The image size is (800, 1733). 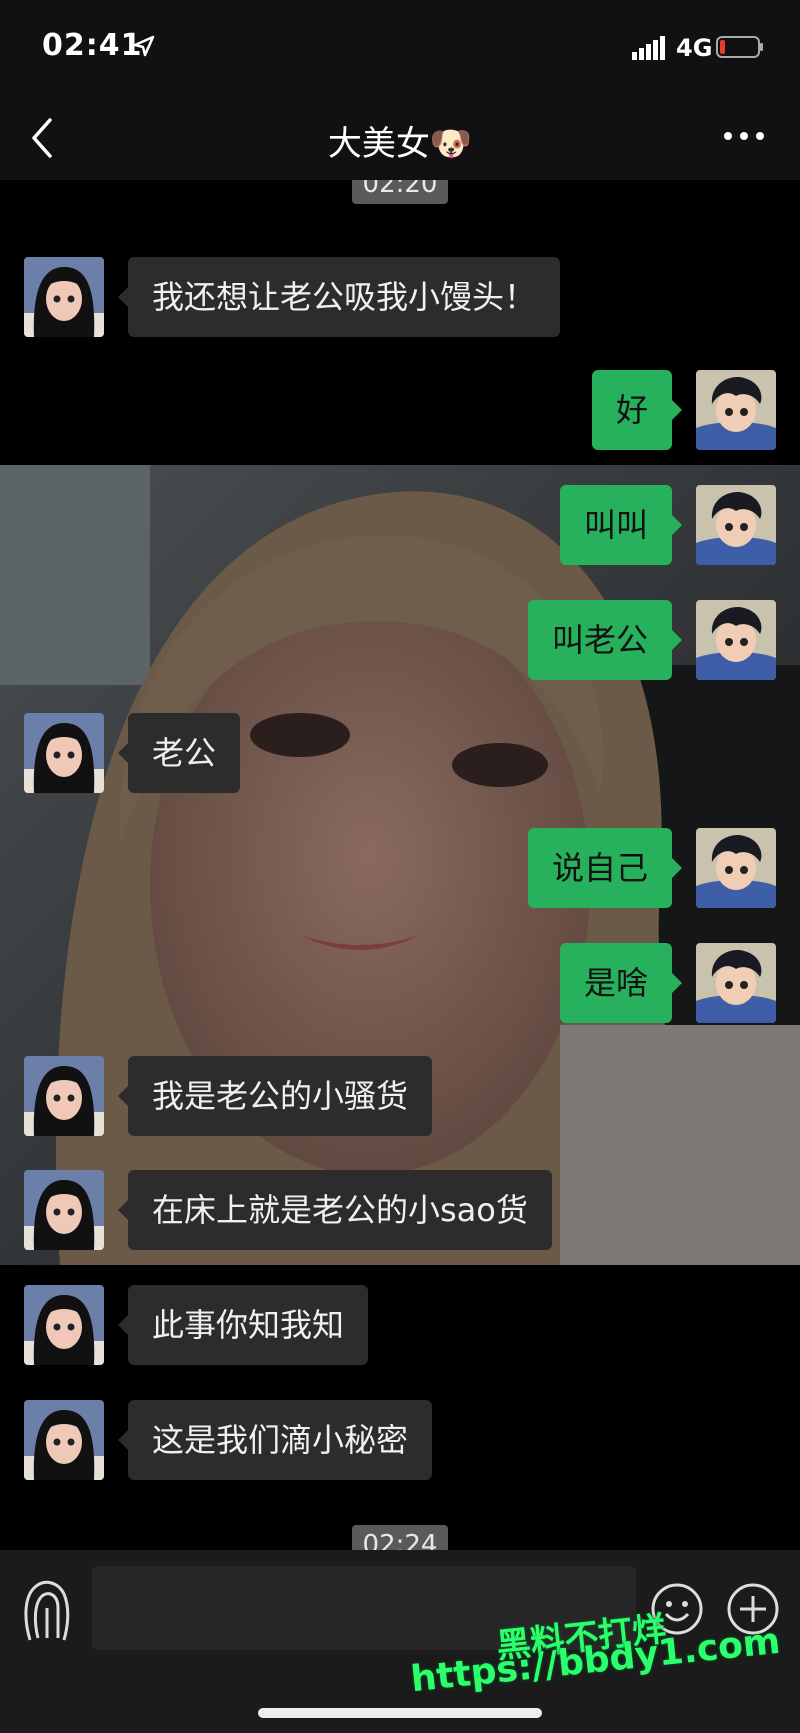 I want to click on message-bubble-sent: 叫叫, so click(x=621, y=525).